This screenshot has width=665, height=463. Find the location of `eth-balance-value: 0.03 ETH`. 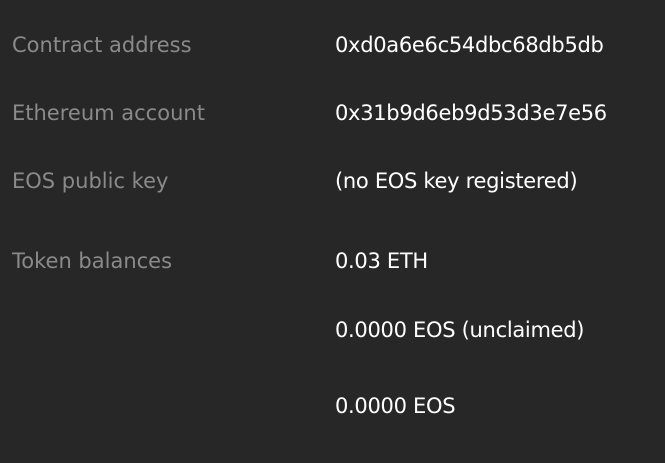

eth-balance-value: 0.03 ETH is located at coordinates (381, 261).